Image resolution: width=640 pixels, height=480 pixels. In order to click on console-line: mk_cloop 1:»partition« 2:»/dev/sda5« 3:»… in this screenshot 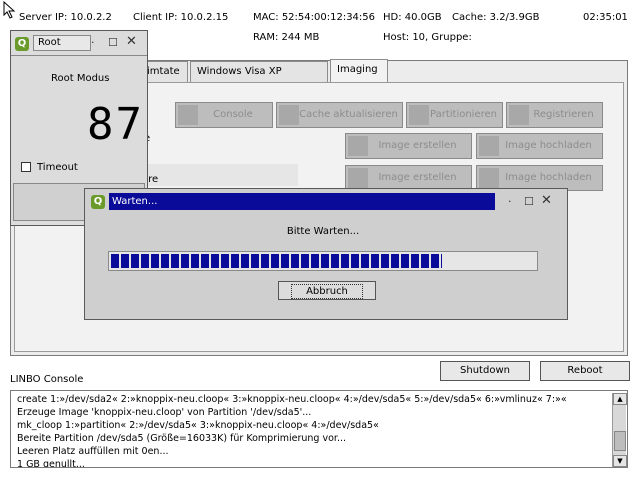, I will do `click(198, 425)`.